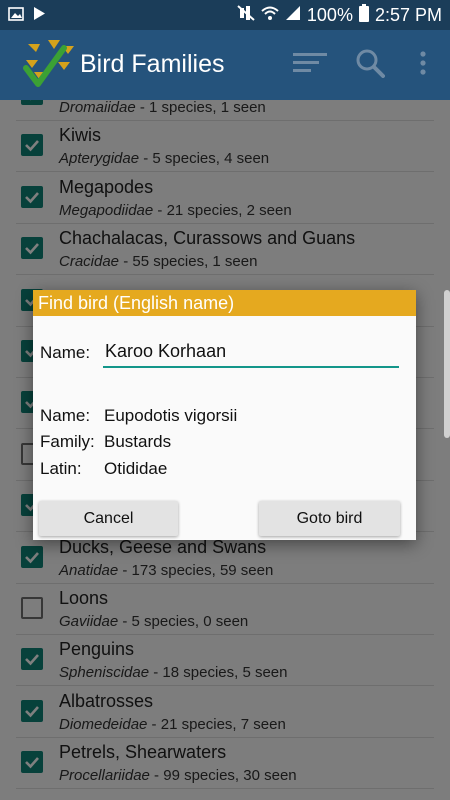  Describe the element at coordinates (152, 64) in the screenshot. I see `app-title: Bird Families` at that location.